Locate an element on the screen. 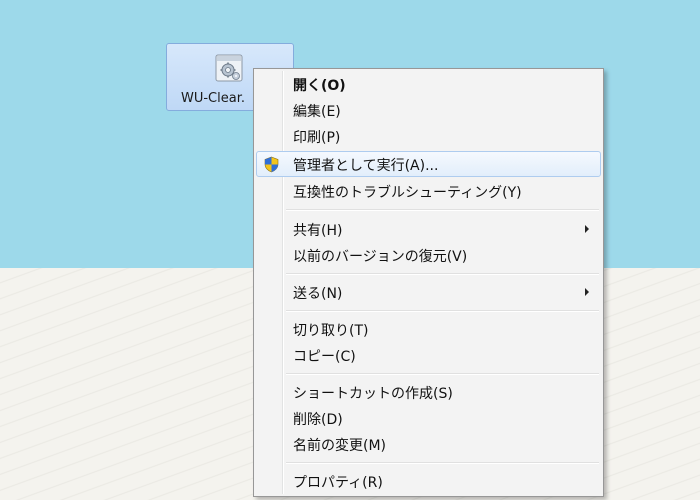 The image size is (700, 500). menu-item-edit: 編集(E) is located at coordinates (428, 110).